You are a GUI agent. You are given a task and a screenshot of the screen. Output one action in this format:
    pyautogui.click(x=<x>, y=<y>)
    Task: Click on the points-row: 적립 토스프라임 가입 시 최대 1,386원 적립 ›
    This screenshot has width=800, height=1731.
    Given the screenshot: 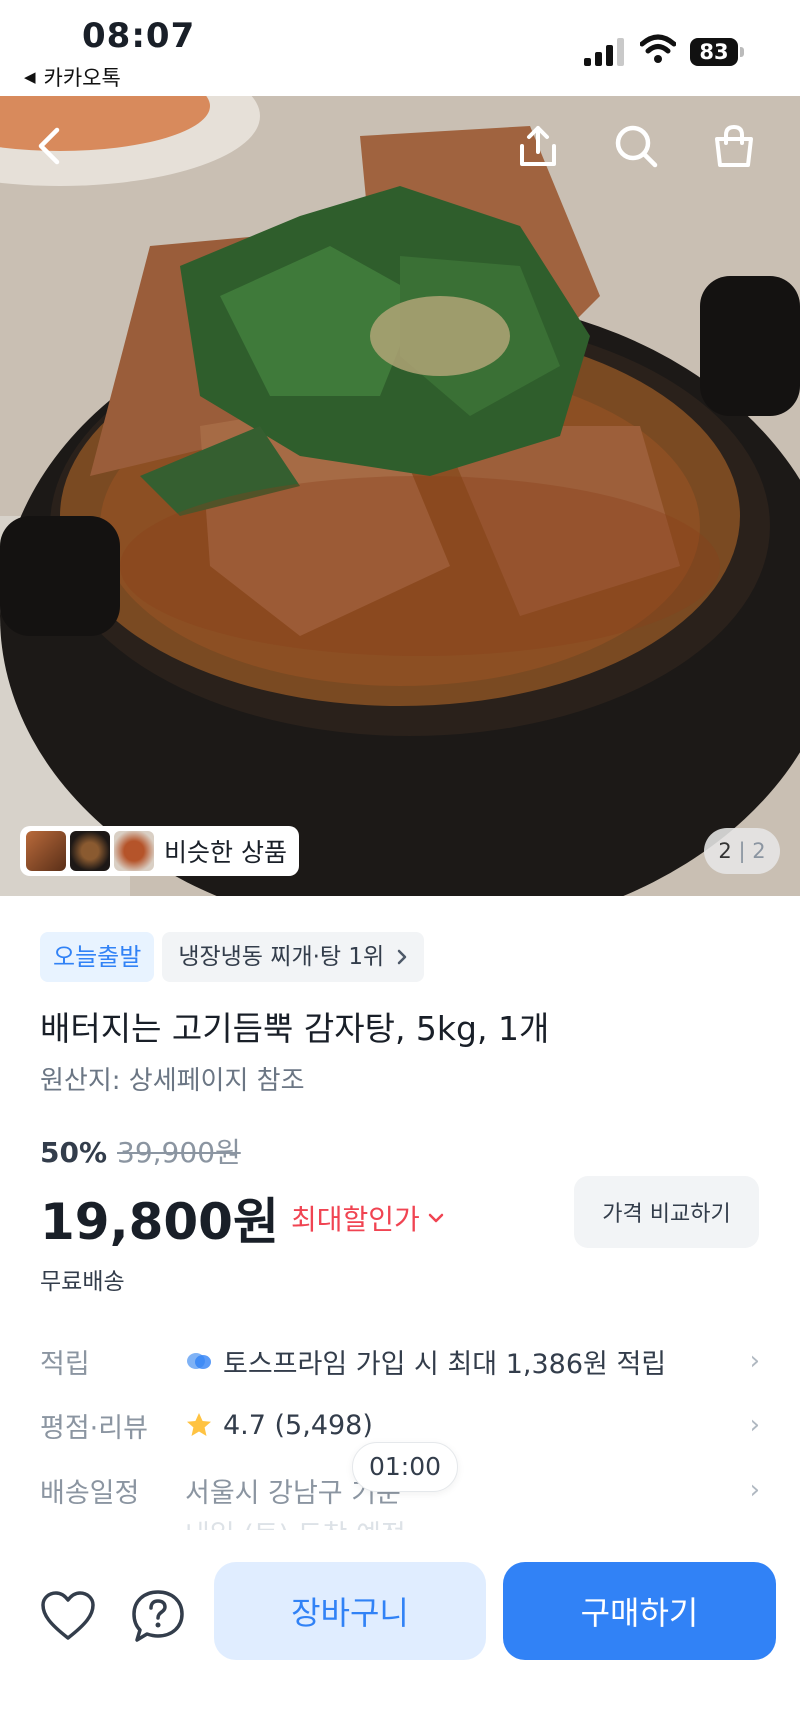 What is the action you would take?
    pyautogui.click(x=400, y=1361)
    